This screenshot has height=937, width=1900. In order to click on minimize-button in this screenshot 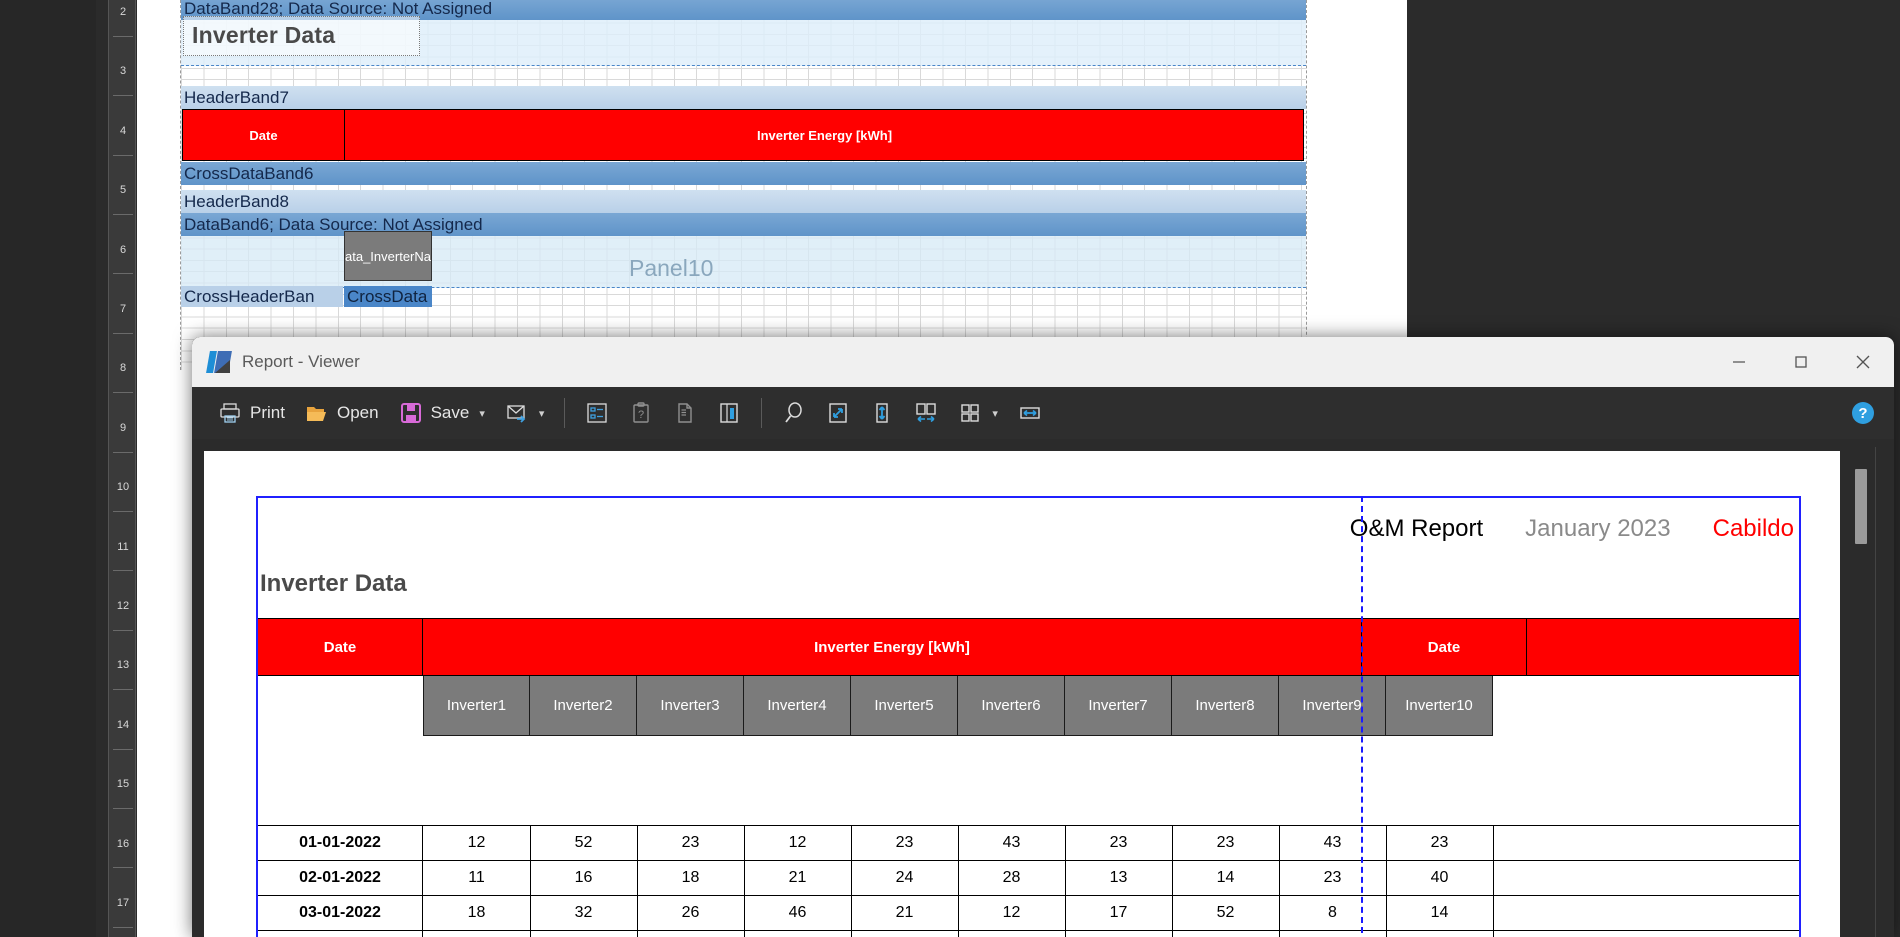, I will do `click(1739, 362)`.